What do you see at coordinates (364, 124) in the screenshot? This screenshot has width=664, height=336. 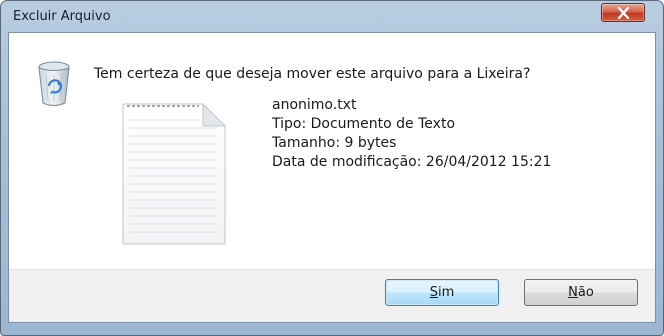 I see `file-type: Tipo: Documento de Texto` at bounding box center [364, 124].